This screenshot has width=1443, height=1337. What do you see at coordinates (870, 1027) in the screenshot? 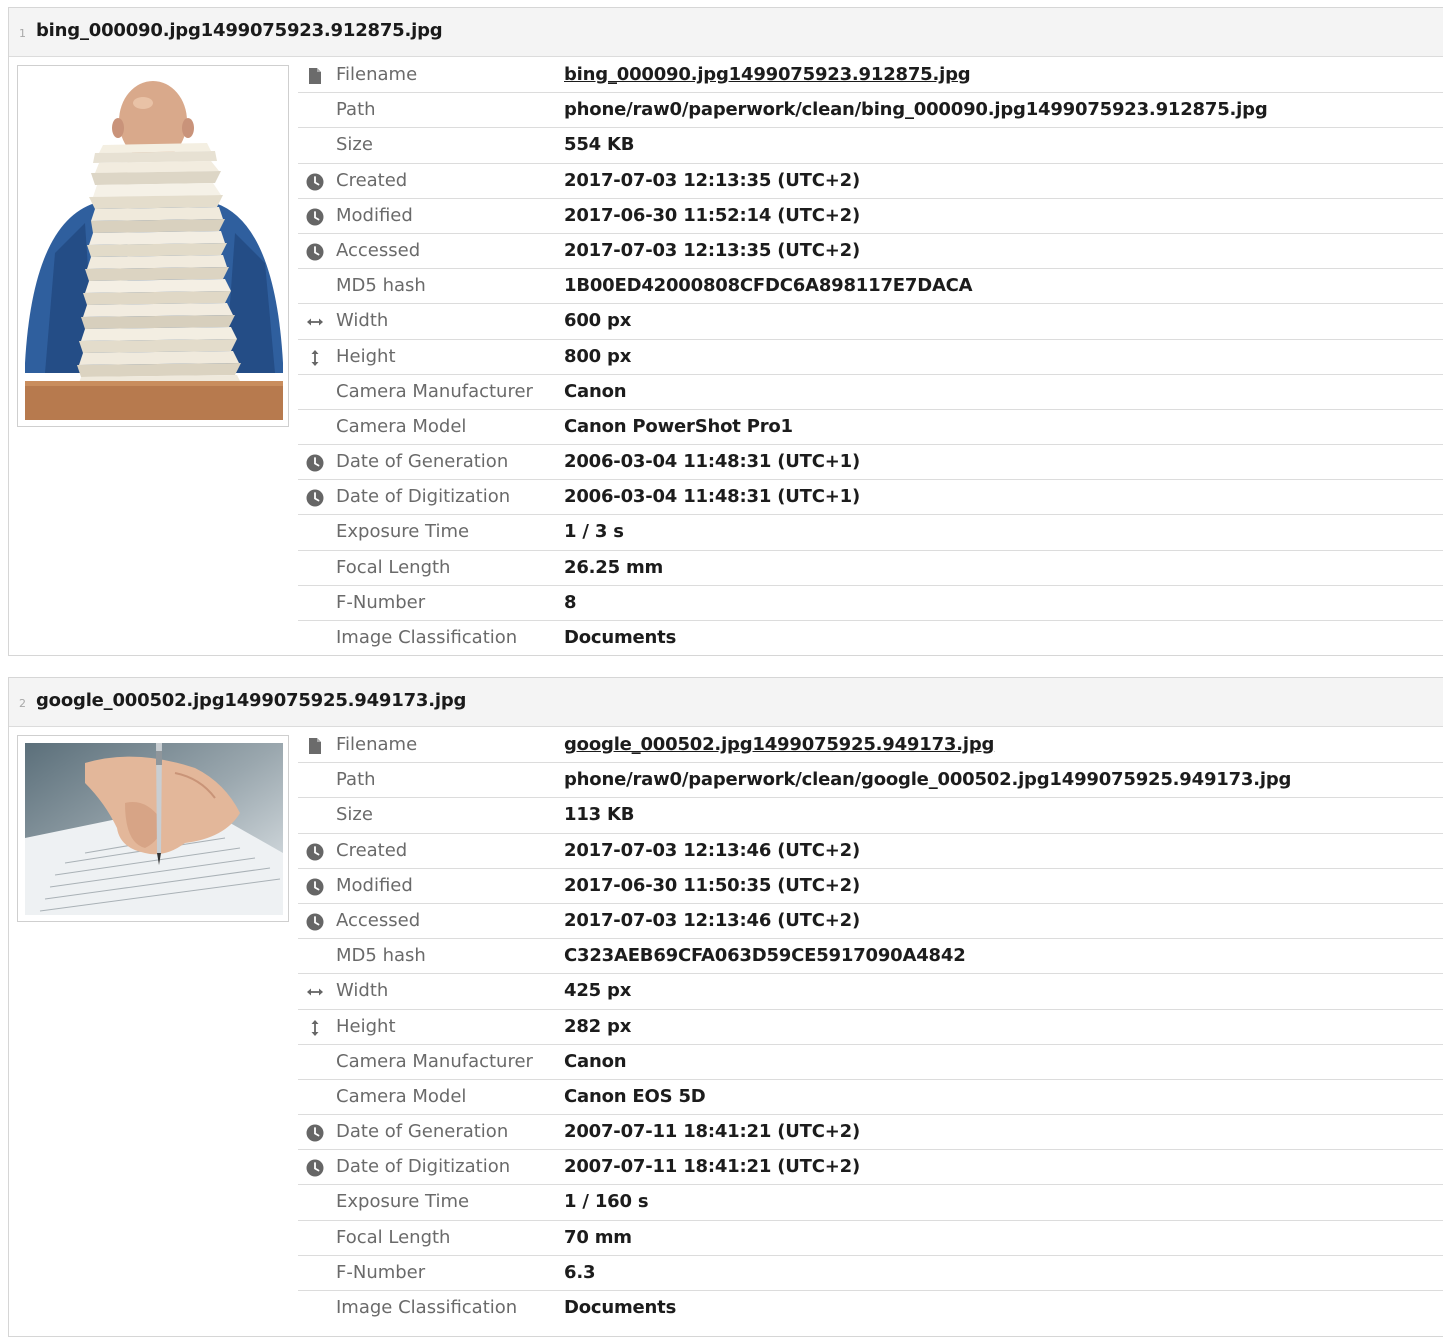
I see `row-height: Height 282 px` at bounding box center [870, 1027].